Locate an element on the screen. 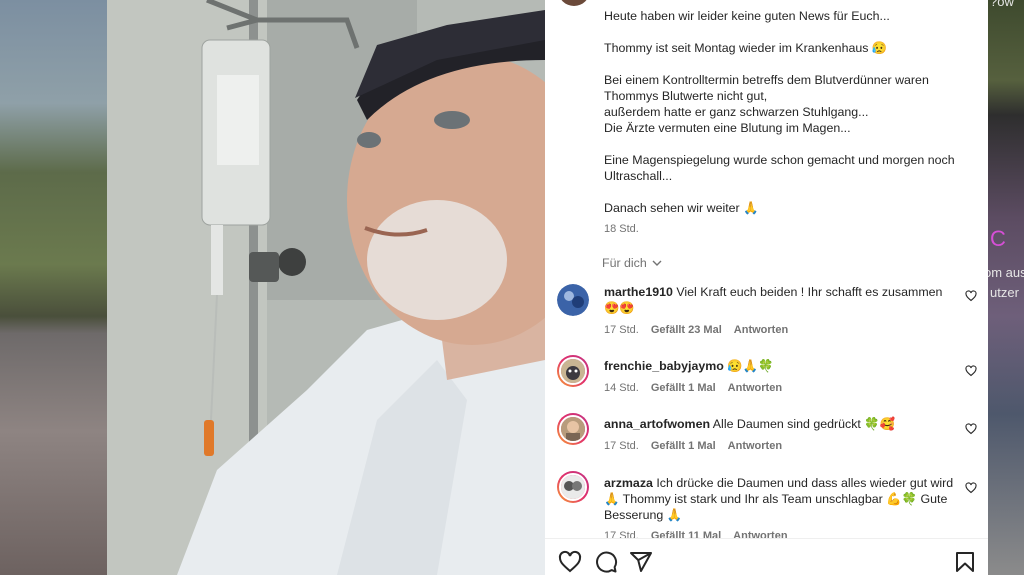  background-text: ?ow is located at coordinates (1002, 4).